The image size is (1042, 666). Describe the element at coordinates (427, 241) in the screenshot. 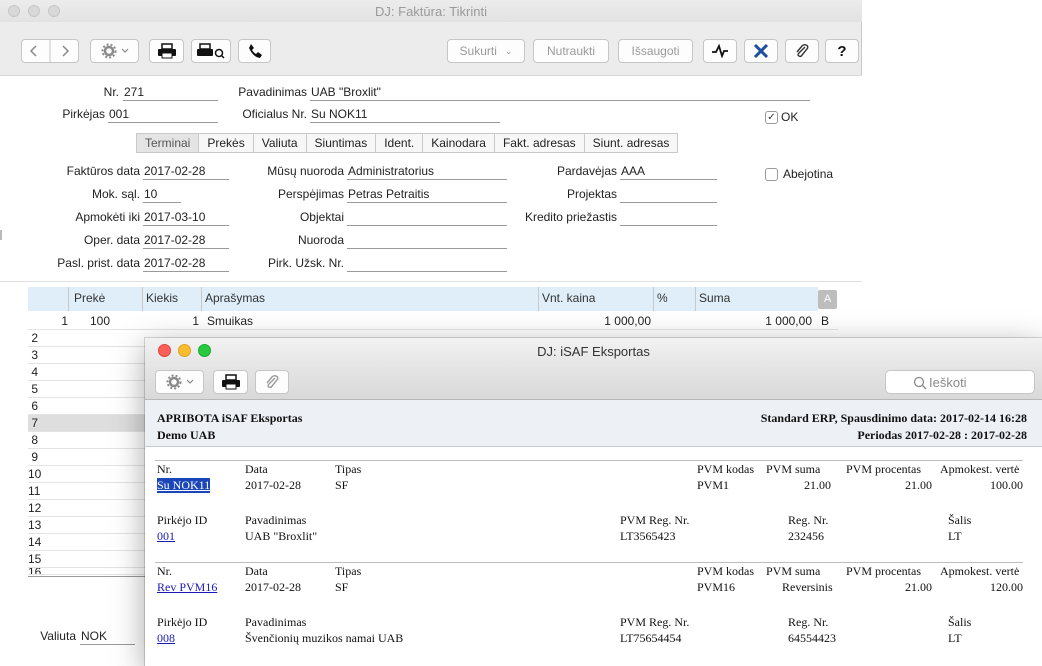

I see `nuoroda-field` at that location.